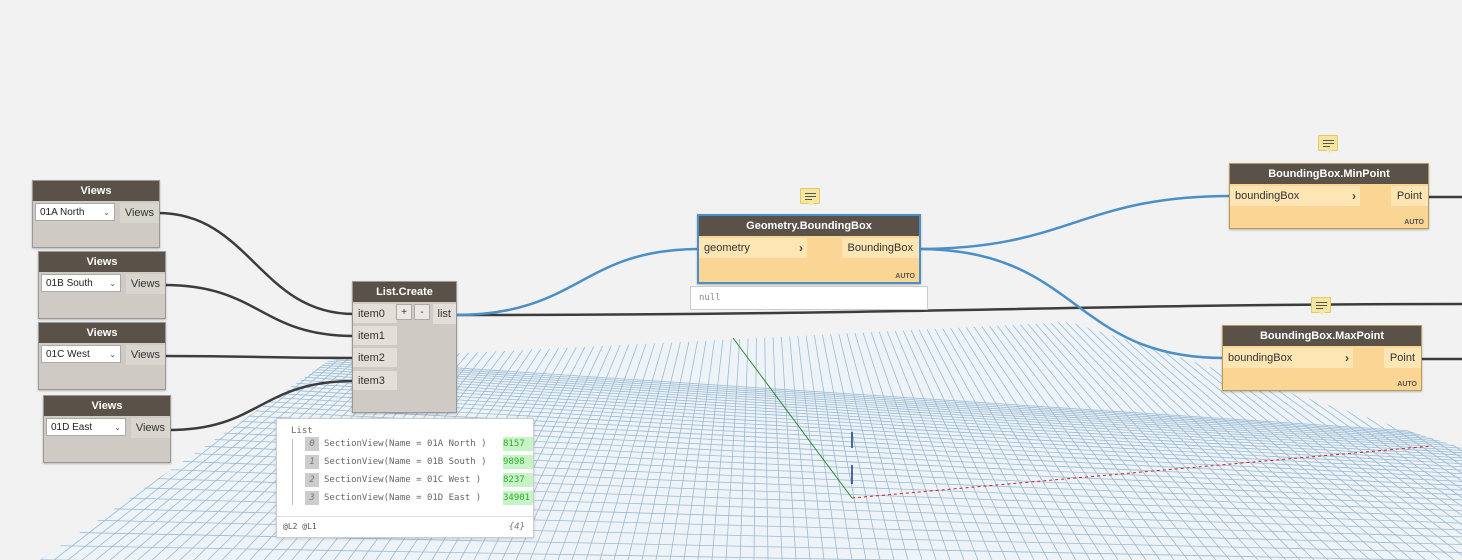 The width and height of the screenshot is (1462, 560). What do you see at coordinates (375, 381) in the screenshot?
I see `list-input-item3: item3` at bounding box center [375, 381].